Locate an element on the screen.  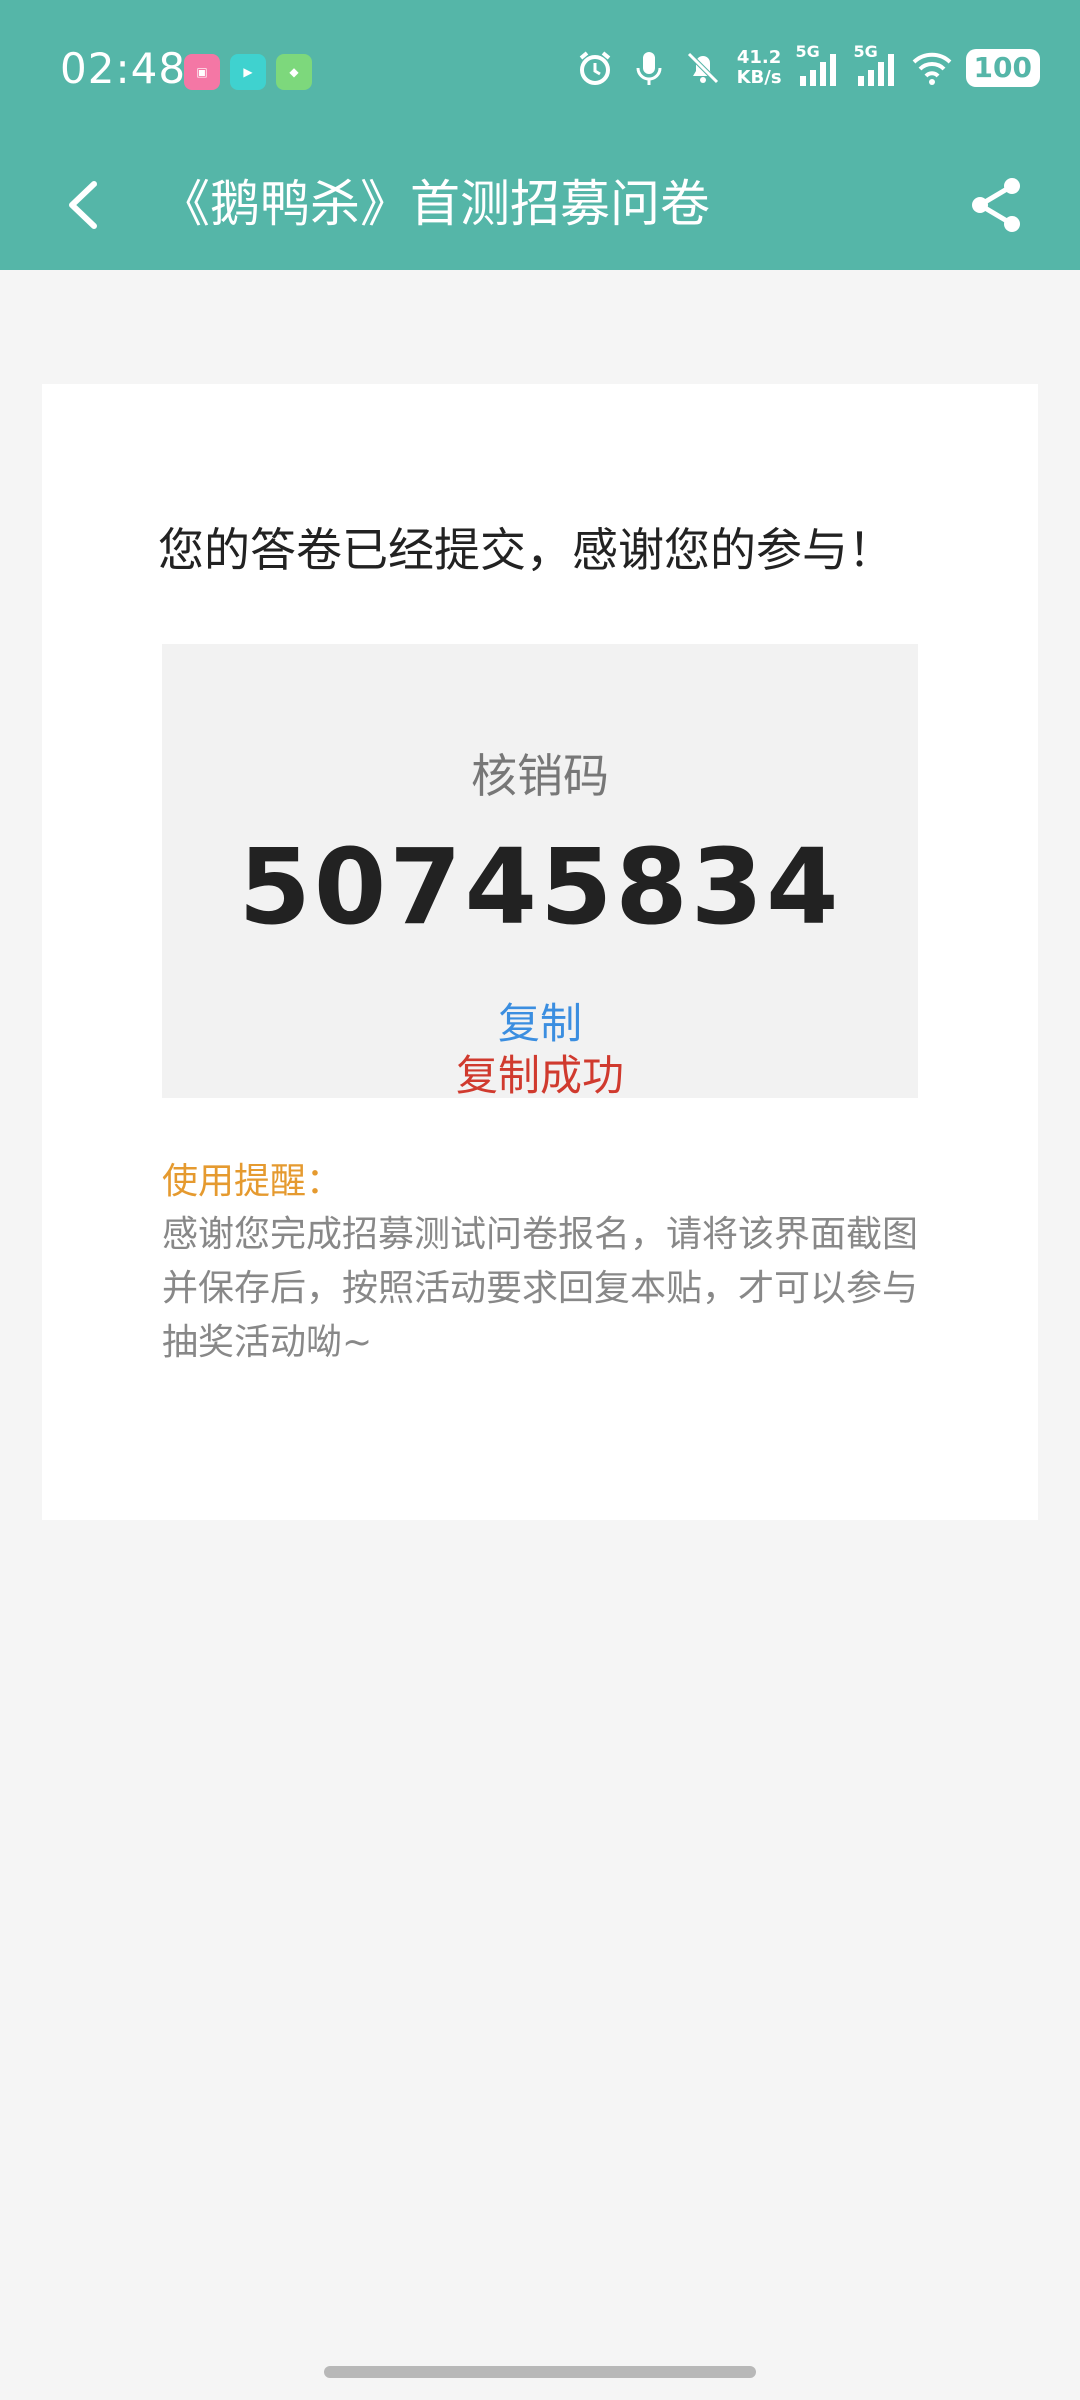
network-speed-unit: KB/s is located at coordinates (759, 77).